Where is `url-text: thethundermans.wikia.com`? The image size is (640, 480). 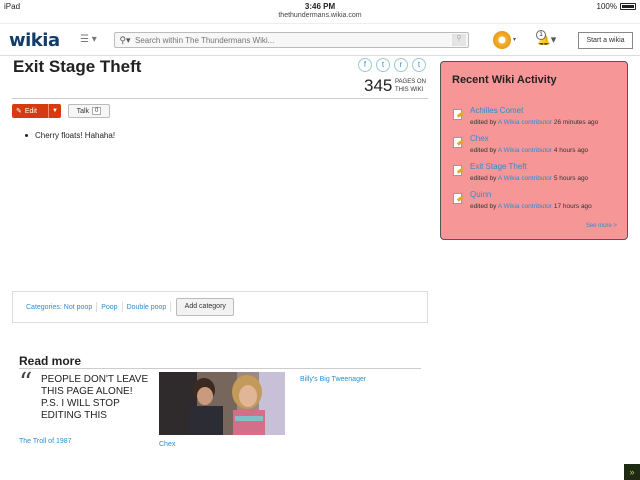
url-text: thethundermans.wikia.com is located at coordinates (319, 15).